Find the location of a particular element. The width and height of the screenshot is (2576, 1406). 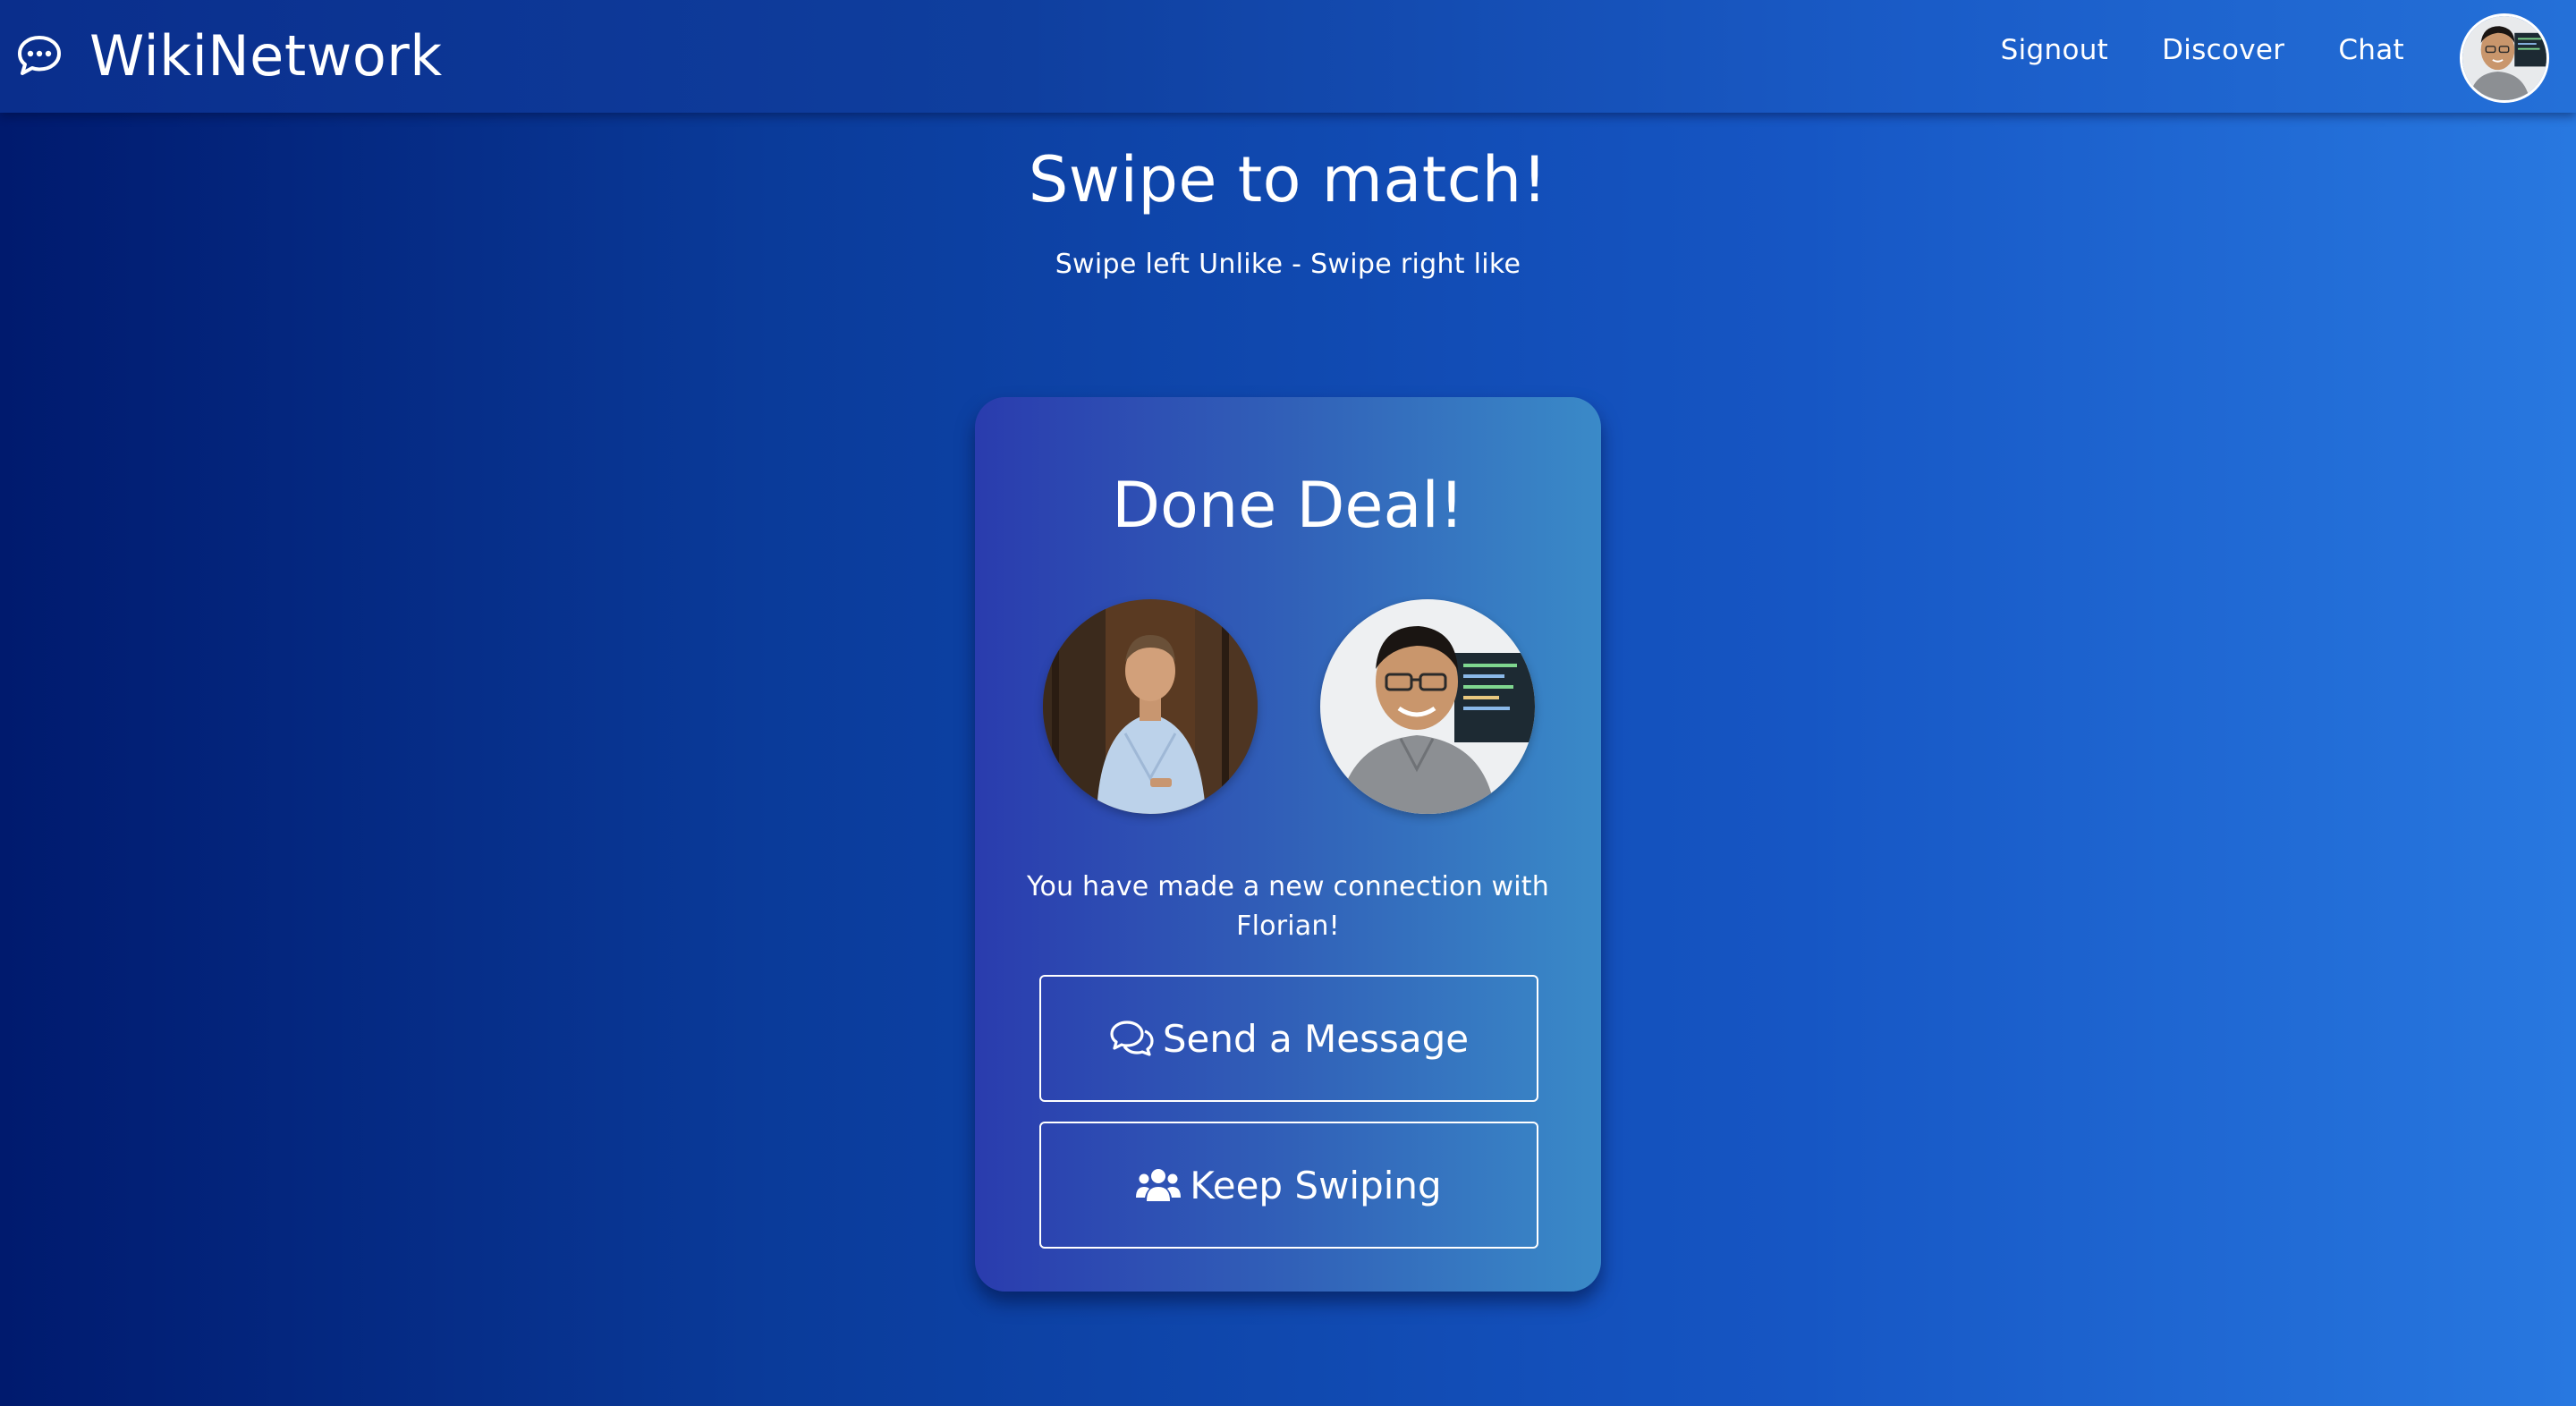

brand: WikiNetwork is located at coordinates (229, 56).